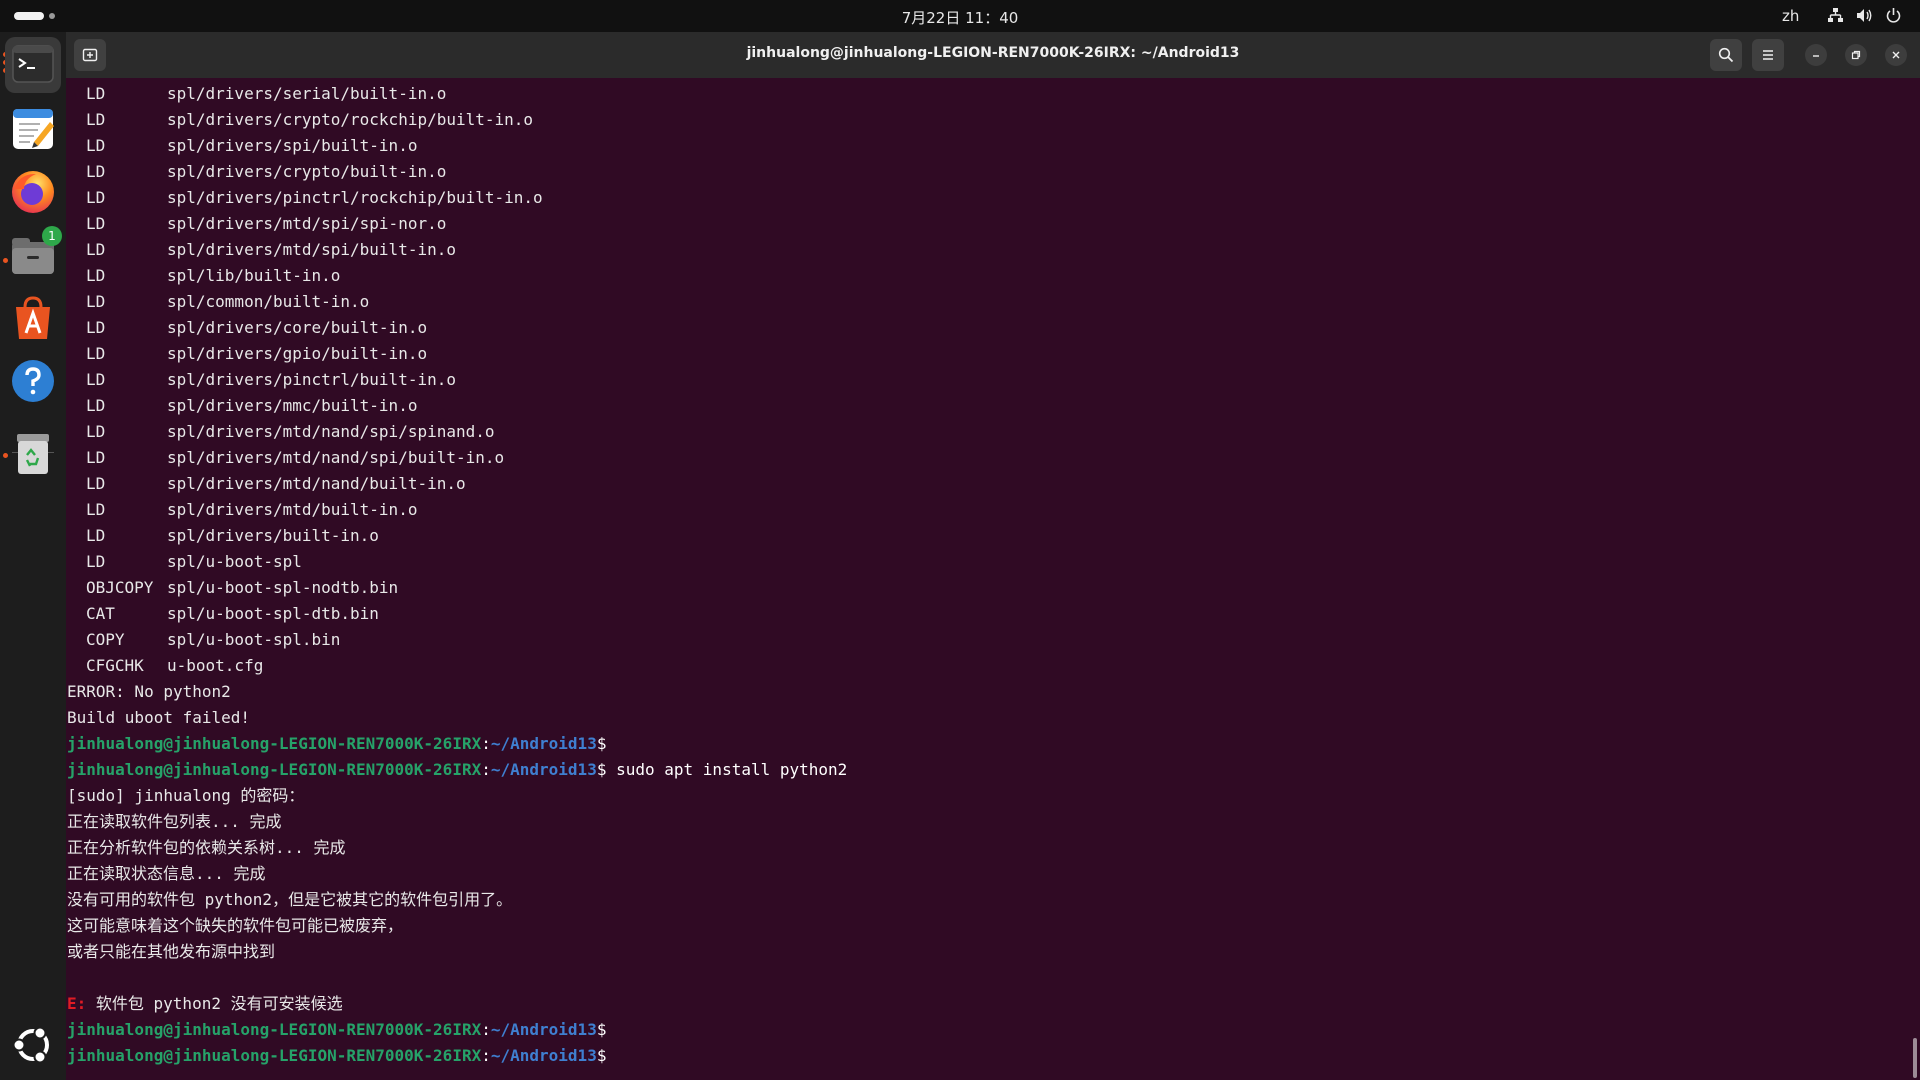 The width and height of the screenshot is (1920, 1080). Describe the element at coordinates (986, 354) in the screenshot. I see `build-log-line: LD spl/drivers/gpio/built-in.o` at that location.